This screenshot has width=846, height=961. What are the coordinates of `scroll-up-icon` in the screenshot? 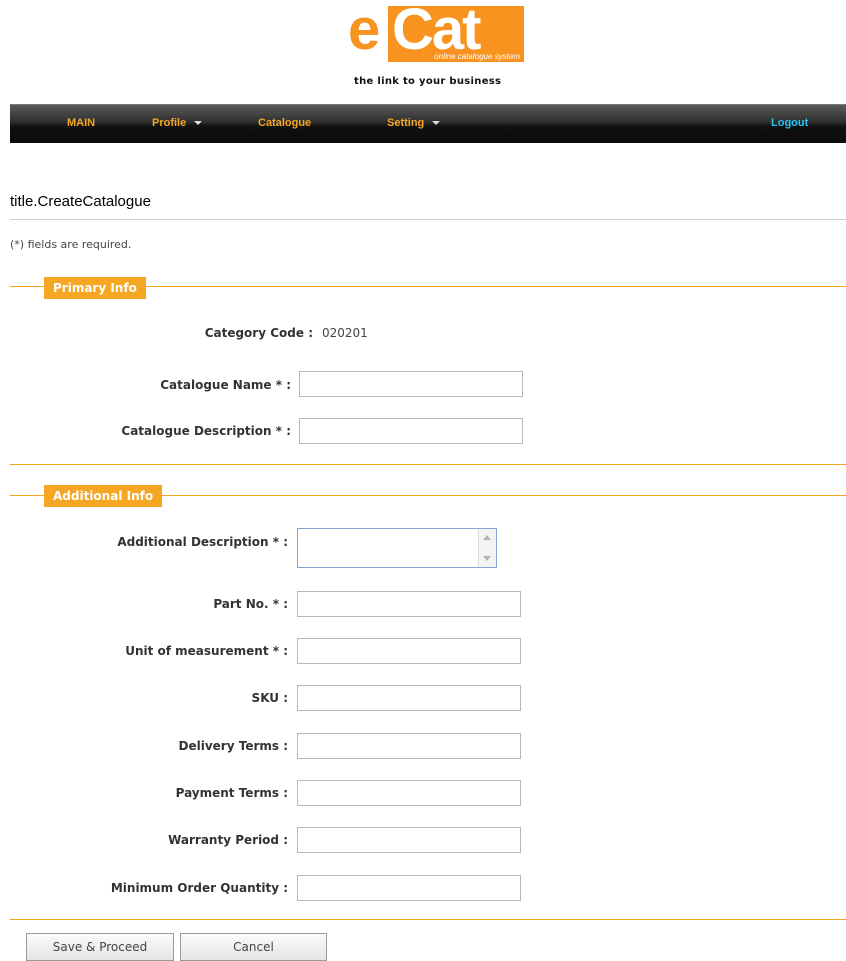 It's located at (487, 537).